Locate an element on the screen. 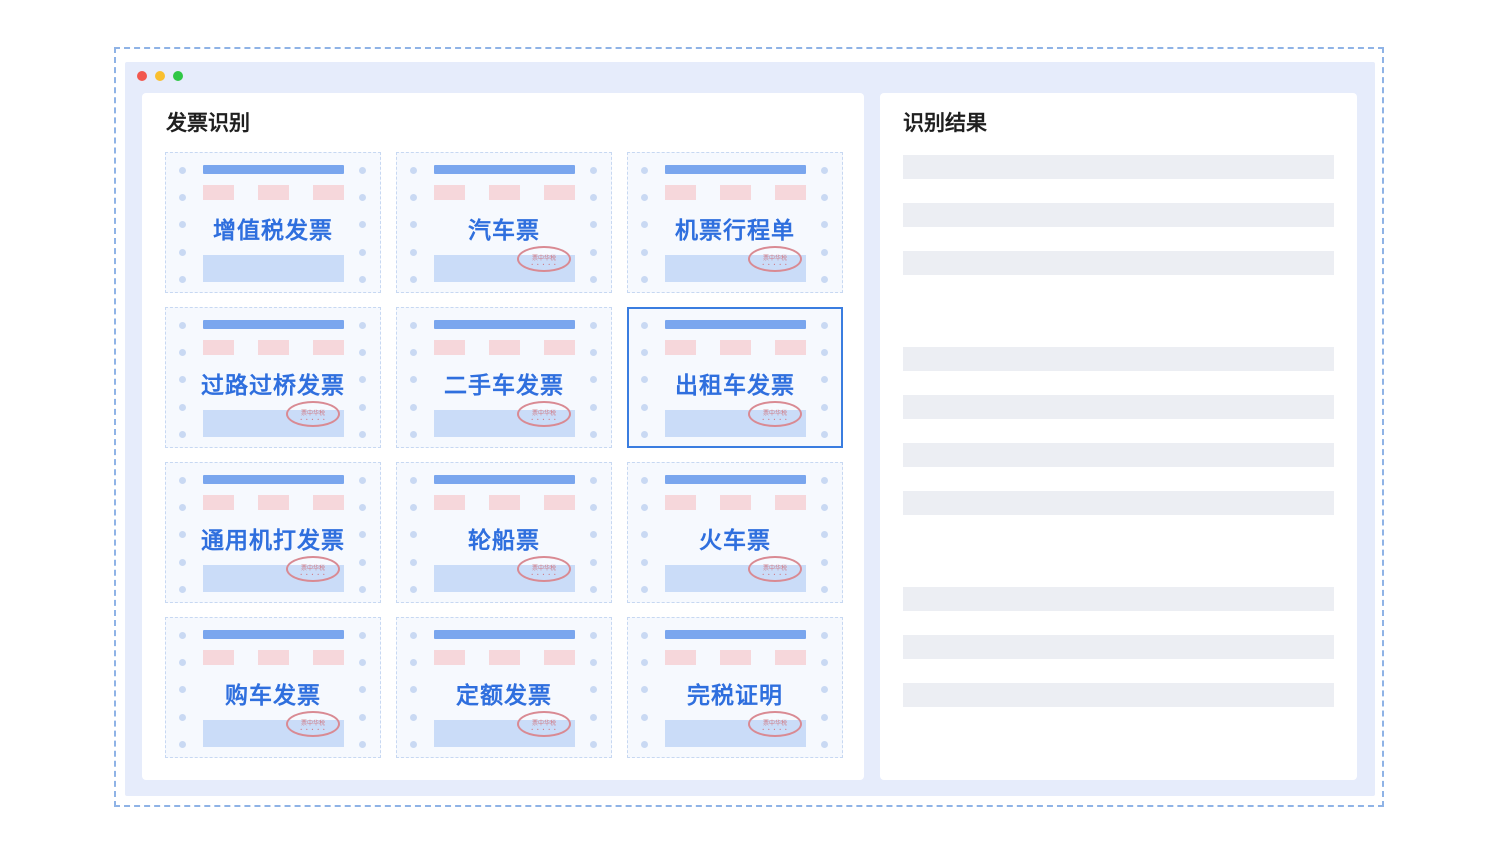  invoice-card: 票中华税 • • • • • 定额发票 is located at coordinates (504, 687).